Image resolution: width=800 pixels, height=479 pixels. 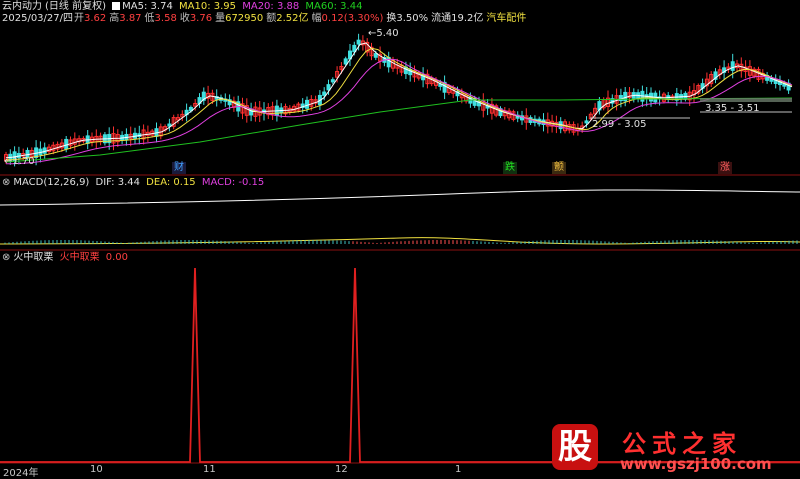 I want to click on event-marker-drop: 跌, so click(x=510, y=168).